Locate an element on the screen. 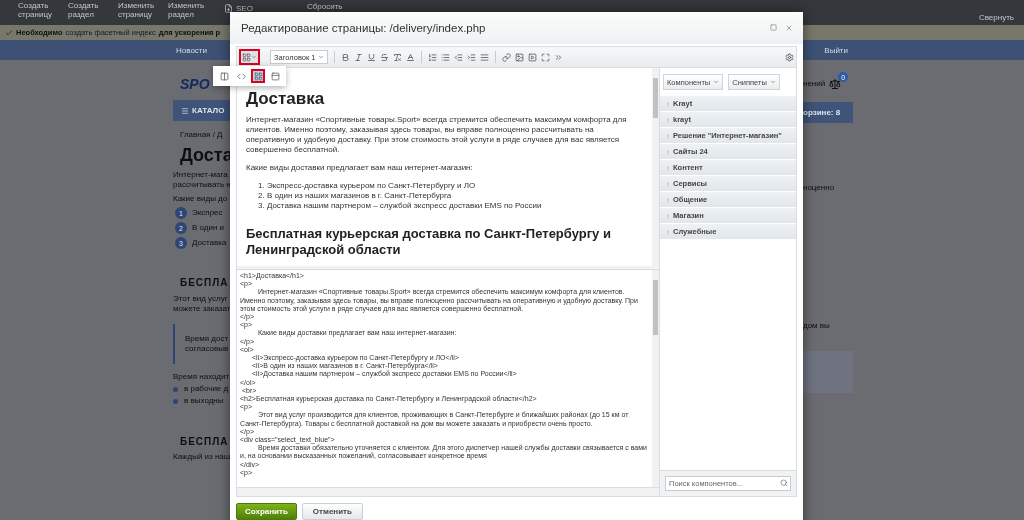 The height and width of the screenshot is (520, 1024). seo-button: SEO is located at coordinates (238, 8).